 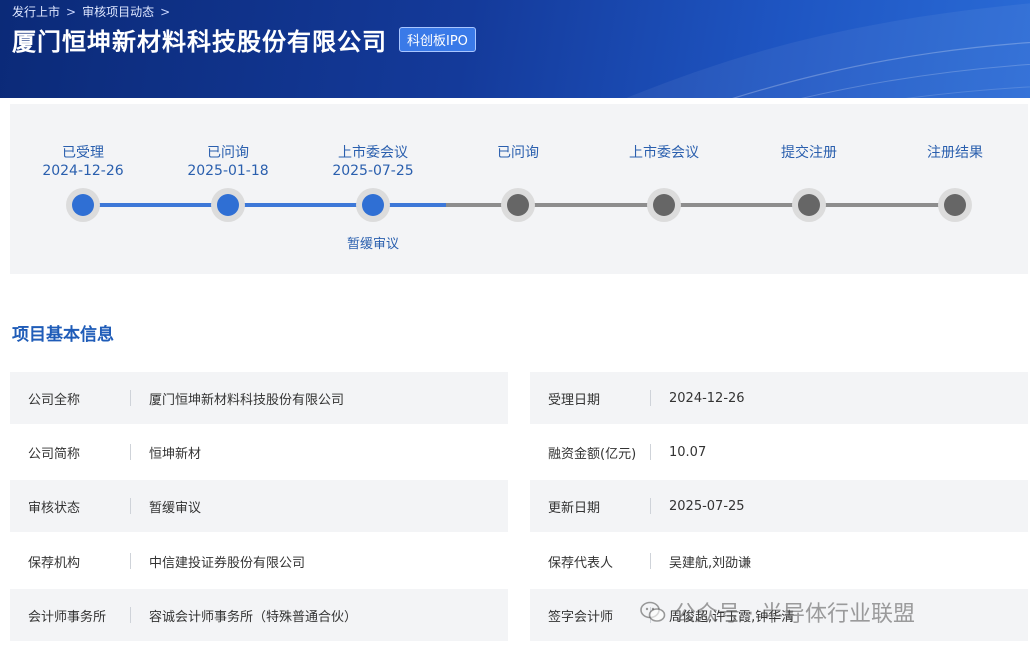 I want to click on timeline-step-label: 上市委会议, so click(x=664, y=153).